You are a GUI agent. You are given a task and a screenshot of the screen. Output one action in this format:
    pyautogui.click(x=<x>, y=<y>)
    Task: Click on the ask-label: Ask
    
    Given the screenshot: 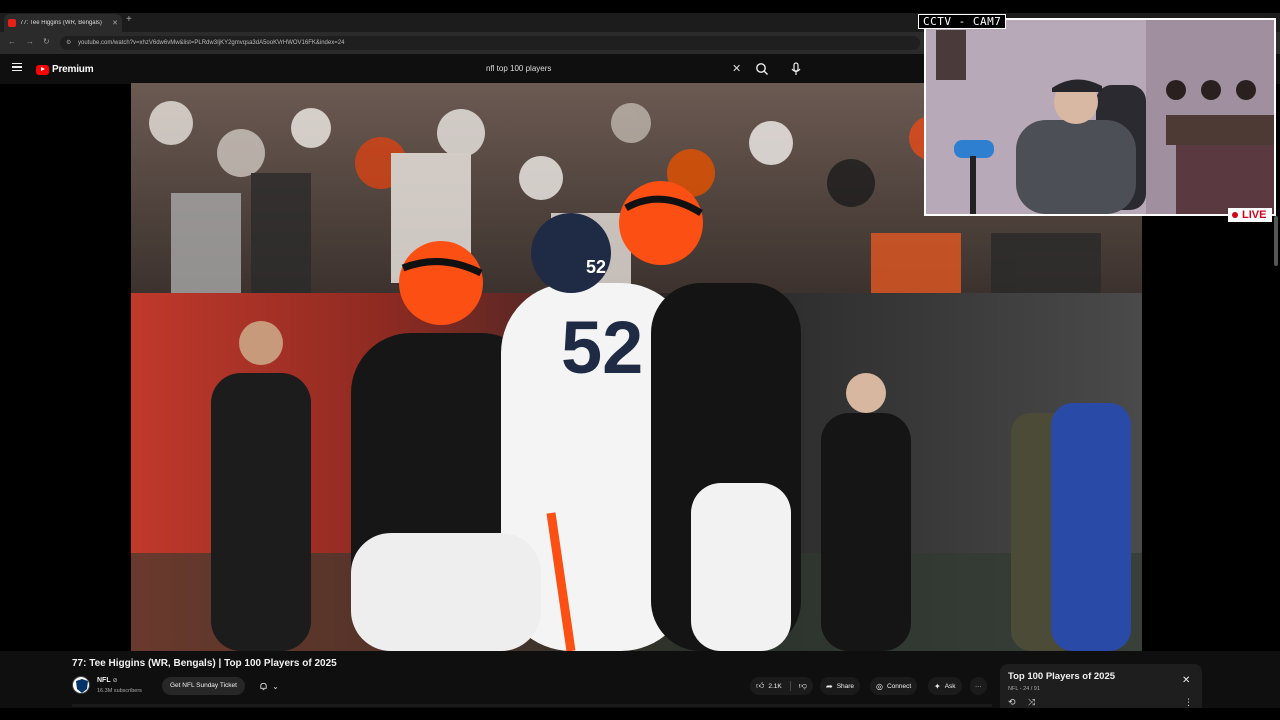 What is the action you would take?
    pyautogui.click(x=950, y=686)
    